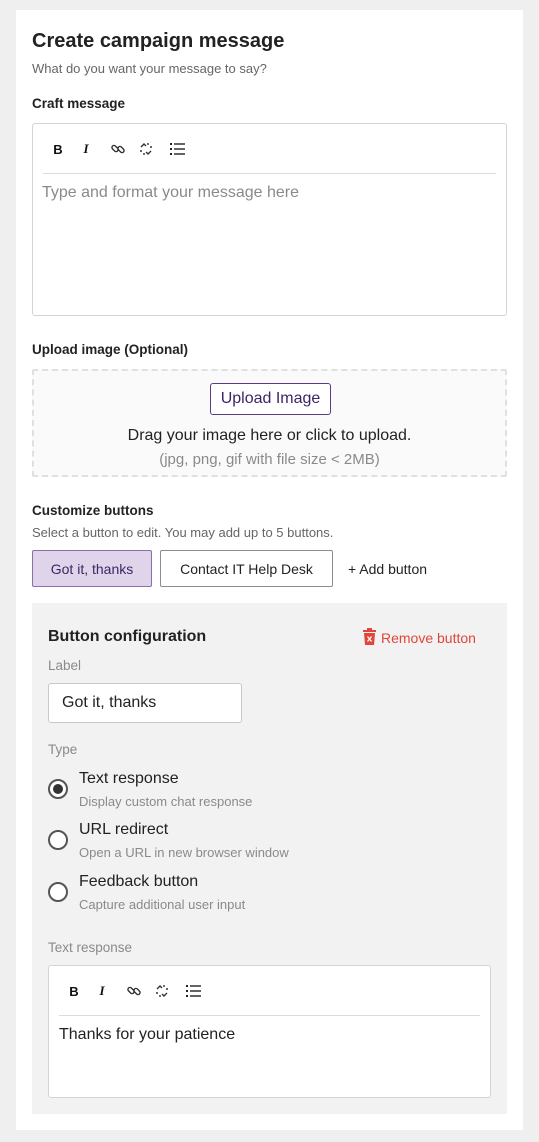  I want to click on add-button: + Add button, so click(387, 568).